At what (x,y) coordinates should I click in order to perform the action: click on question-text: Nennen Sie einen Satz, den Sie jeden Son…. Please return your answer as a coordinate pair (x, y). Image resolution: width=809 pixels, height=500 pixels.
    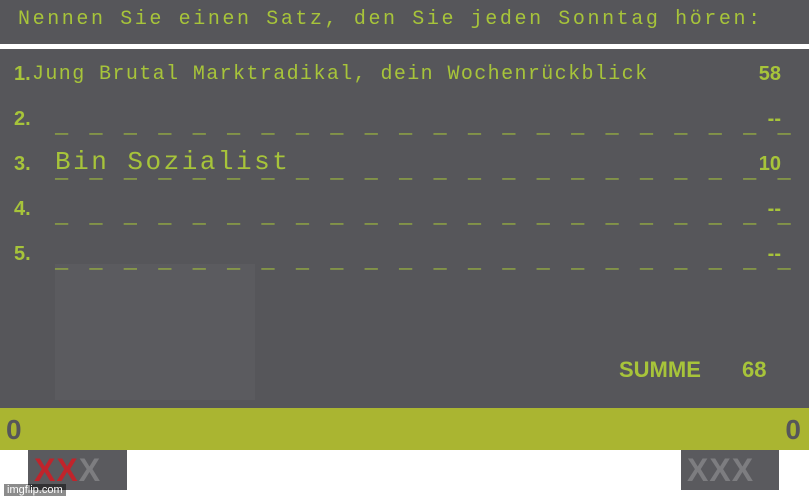
    Looking at the image, I should click on (390, 19).